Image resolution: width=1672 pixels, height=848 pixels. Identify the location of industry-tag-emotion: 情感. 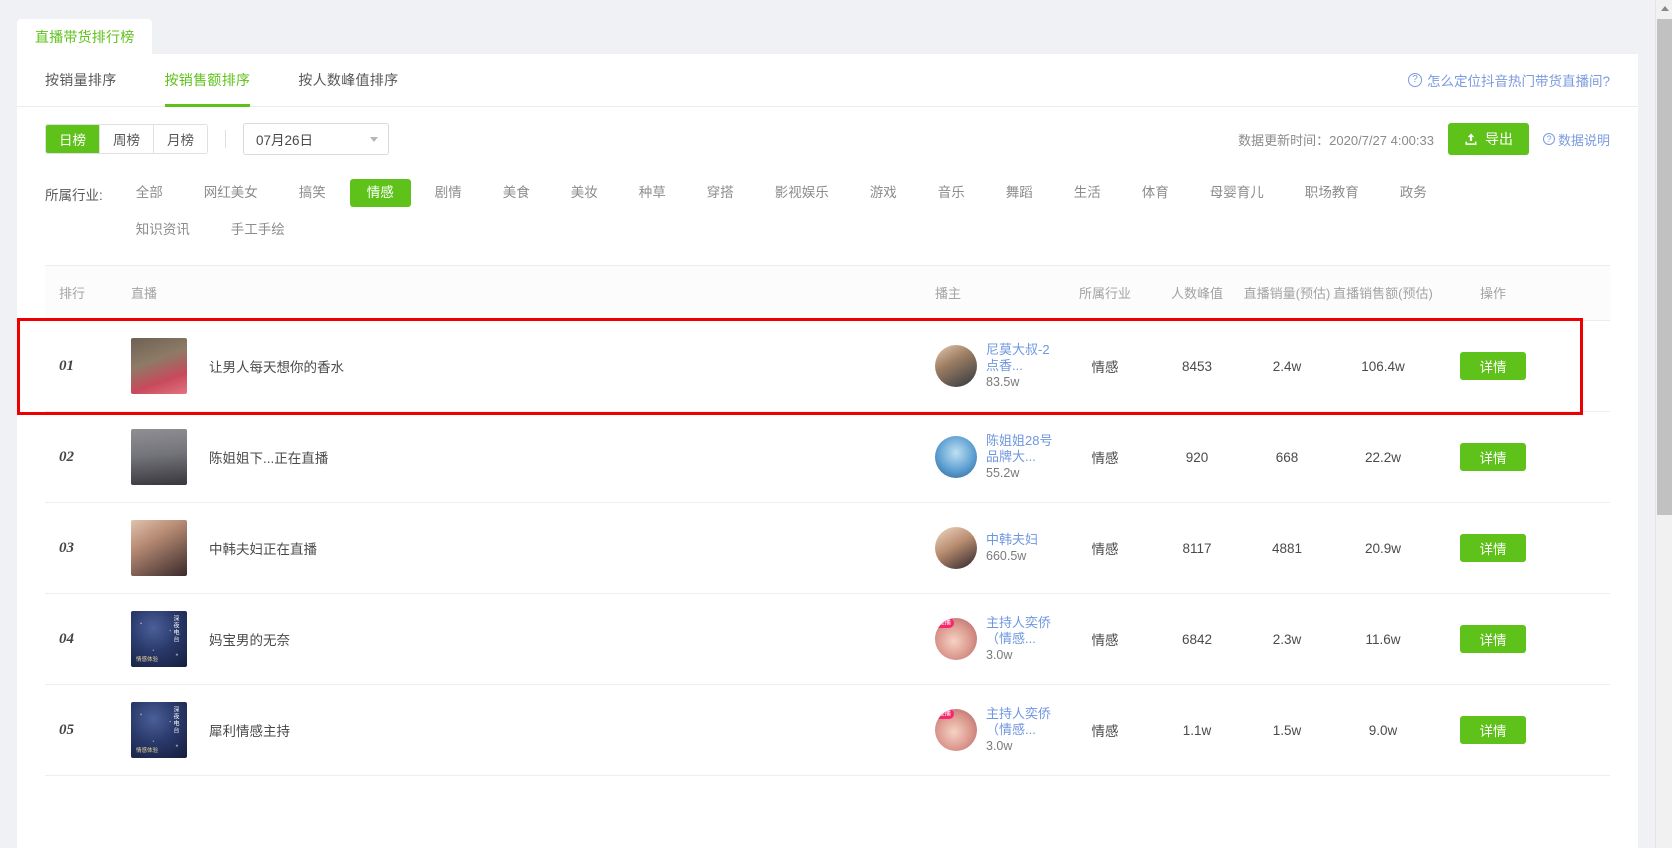
(380, 193).